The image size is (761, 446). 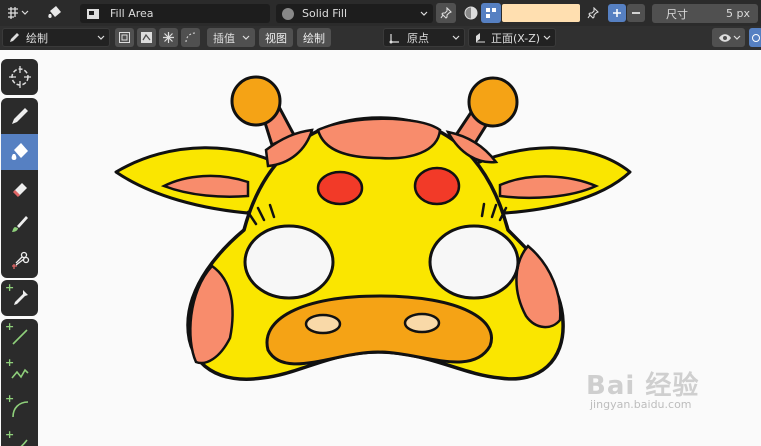 I want to click on eraser-icon, so click(x=19, y=190).